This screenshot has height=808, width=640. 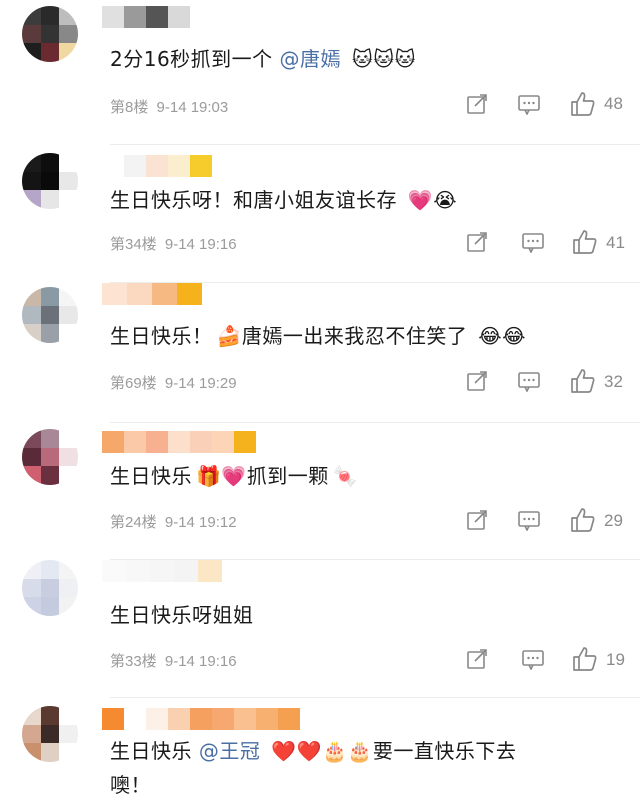 I want to click on heart-crying-emoji: 💗😭, so click(x=432, y=200).